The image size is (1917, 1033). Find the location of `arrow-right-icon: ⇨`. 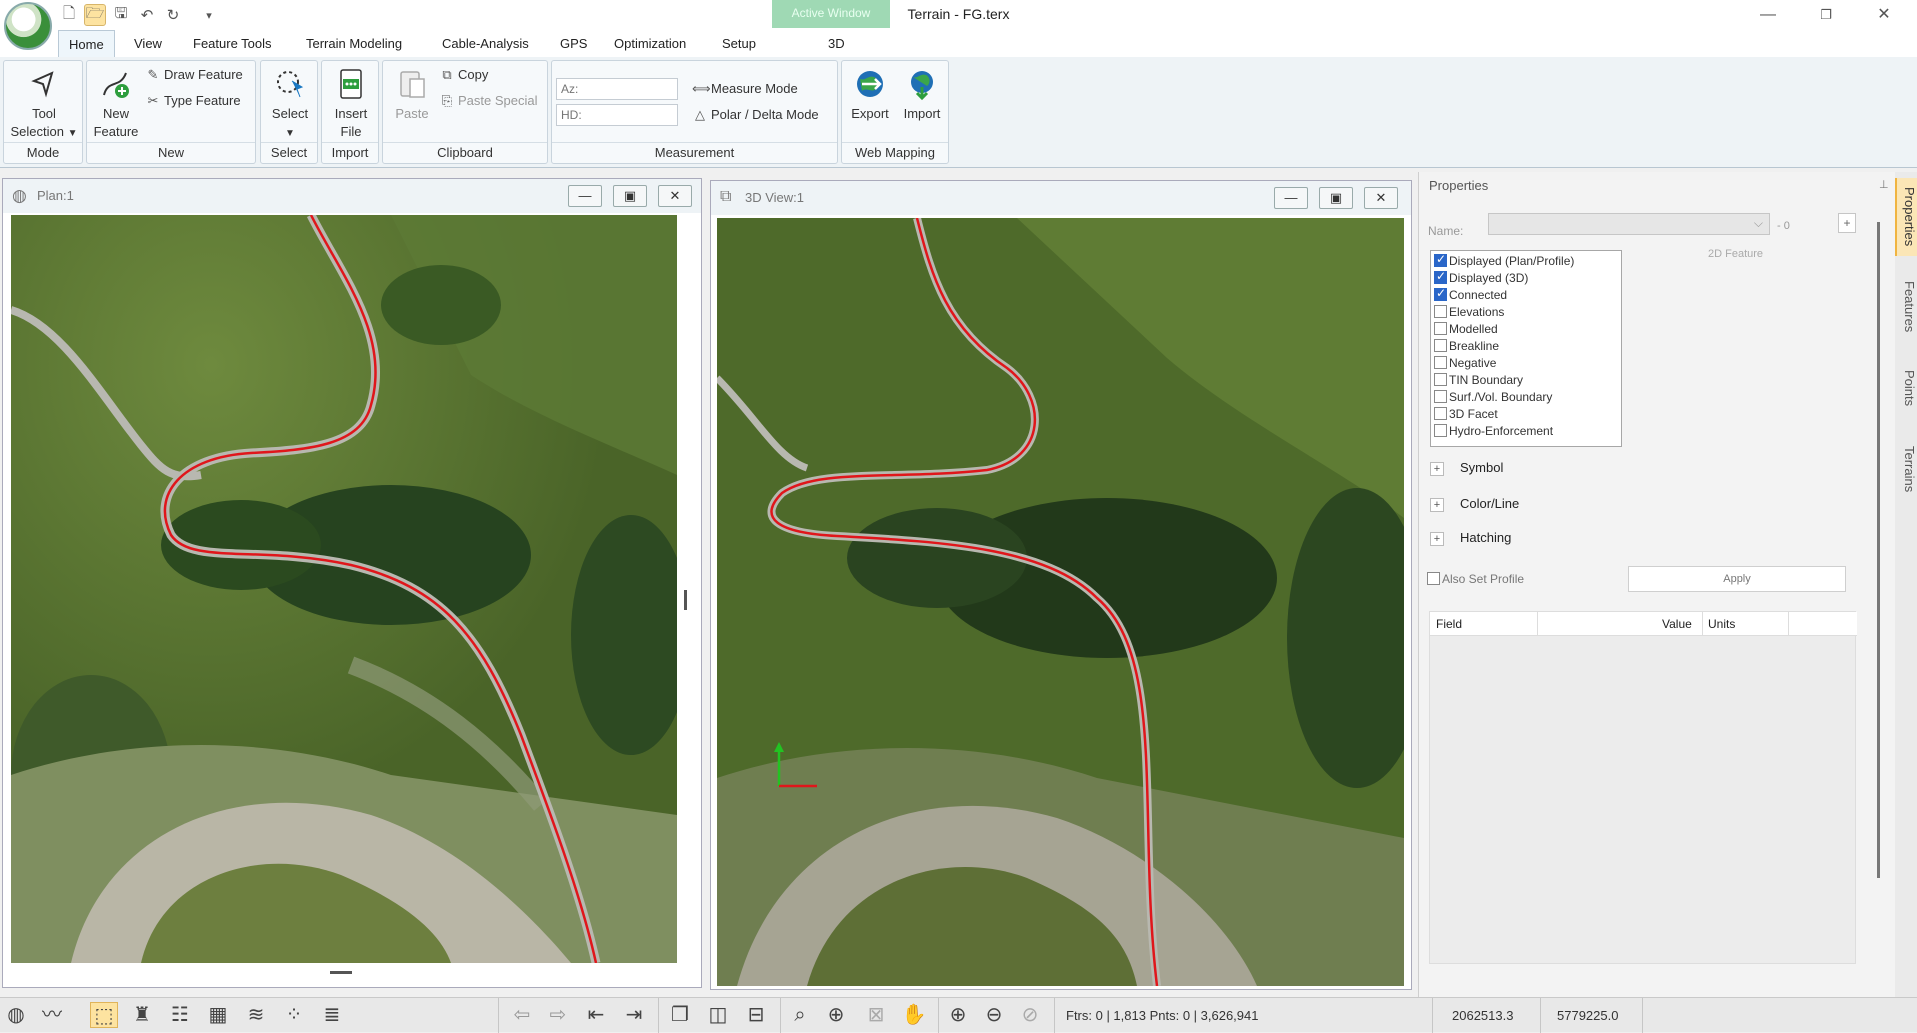

arrow-right-icon: ⇨ is located at coordinates (558, 1015).